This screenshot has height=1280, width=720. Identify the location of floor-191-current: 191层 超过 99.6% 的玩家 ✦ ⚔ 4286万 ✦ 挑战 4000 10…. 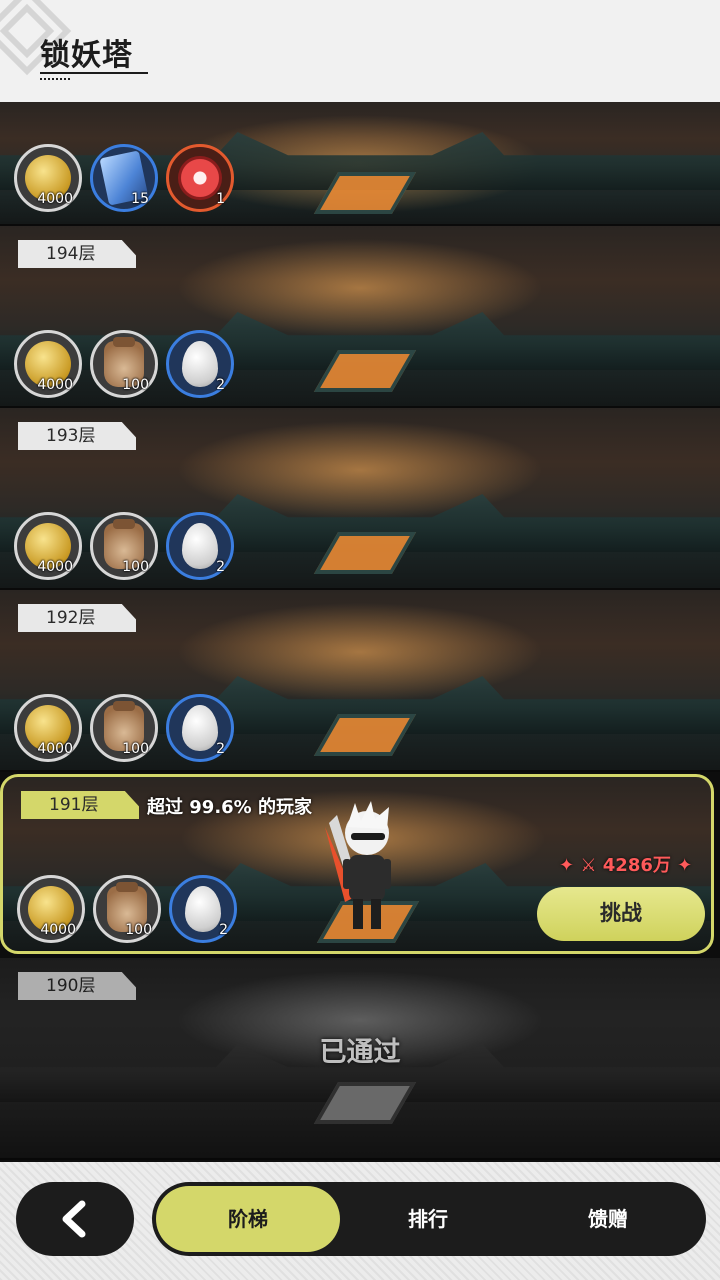
(357, 864).